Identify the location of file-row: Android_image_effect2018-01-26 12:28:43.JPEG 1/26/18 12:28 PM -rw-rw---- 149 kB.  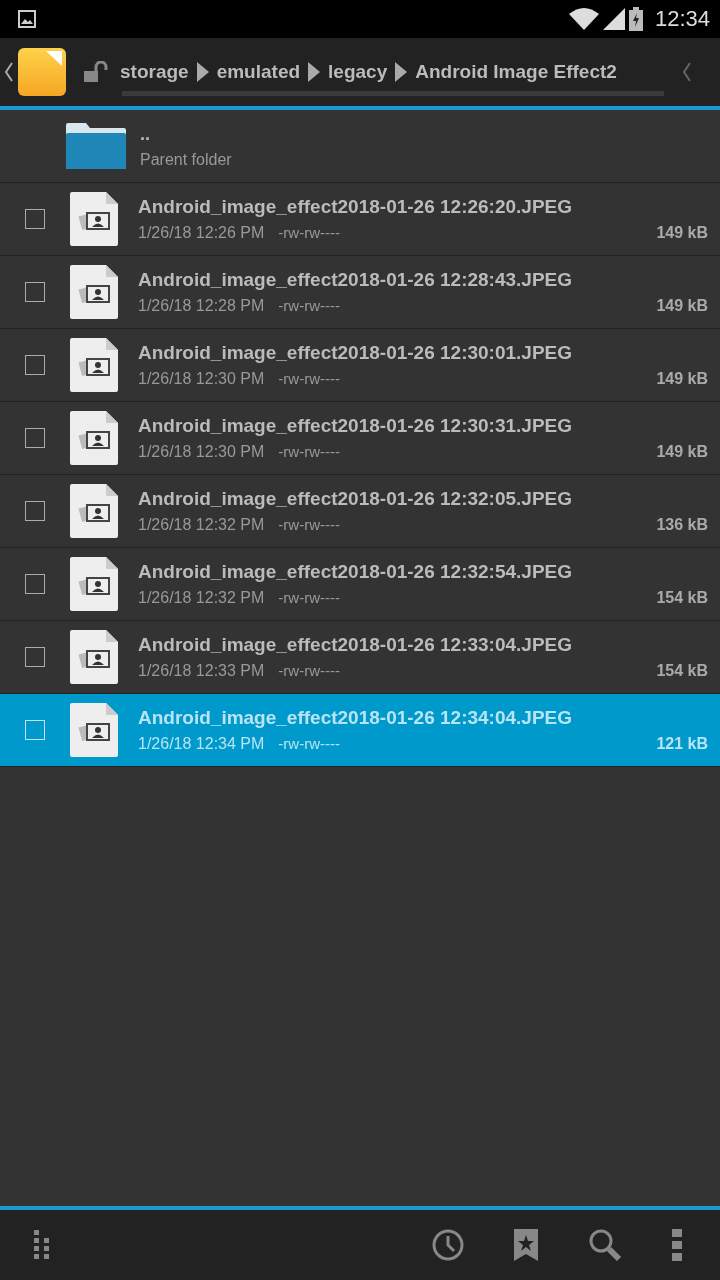
(360, 292).